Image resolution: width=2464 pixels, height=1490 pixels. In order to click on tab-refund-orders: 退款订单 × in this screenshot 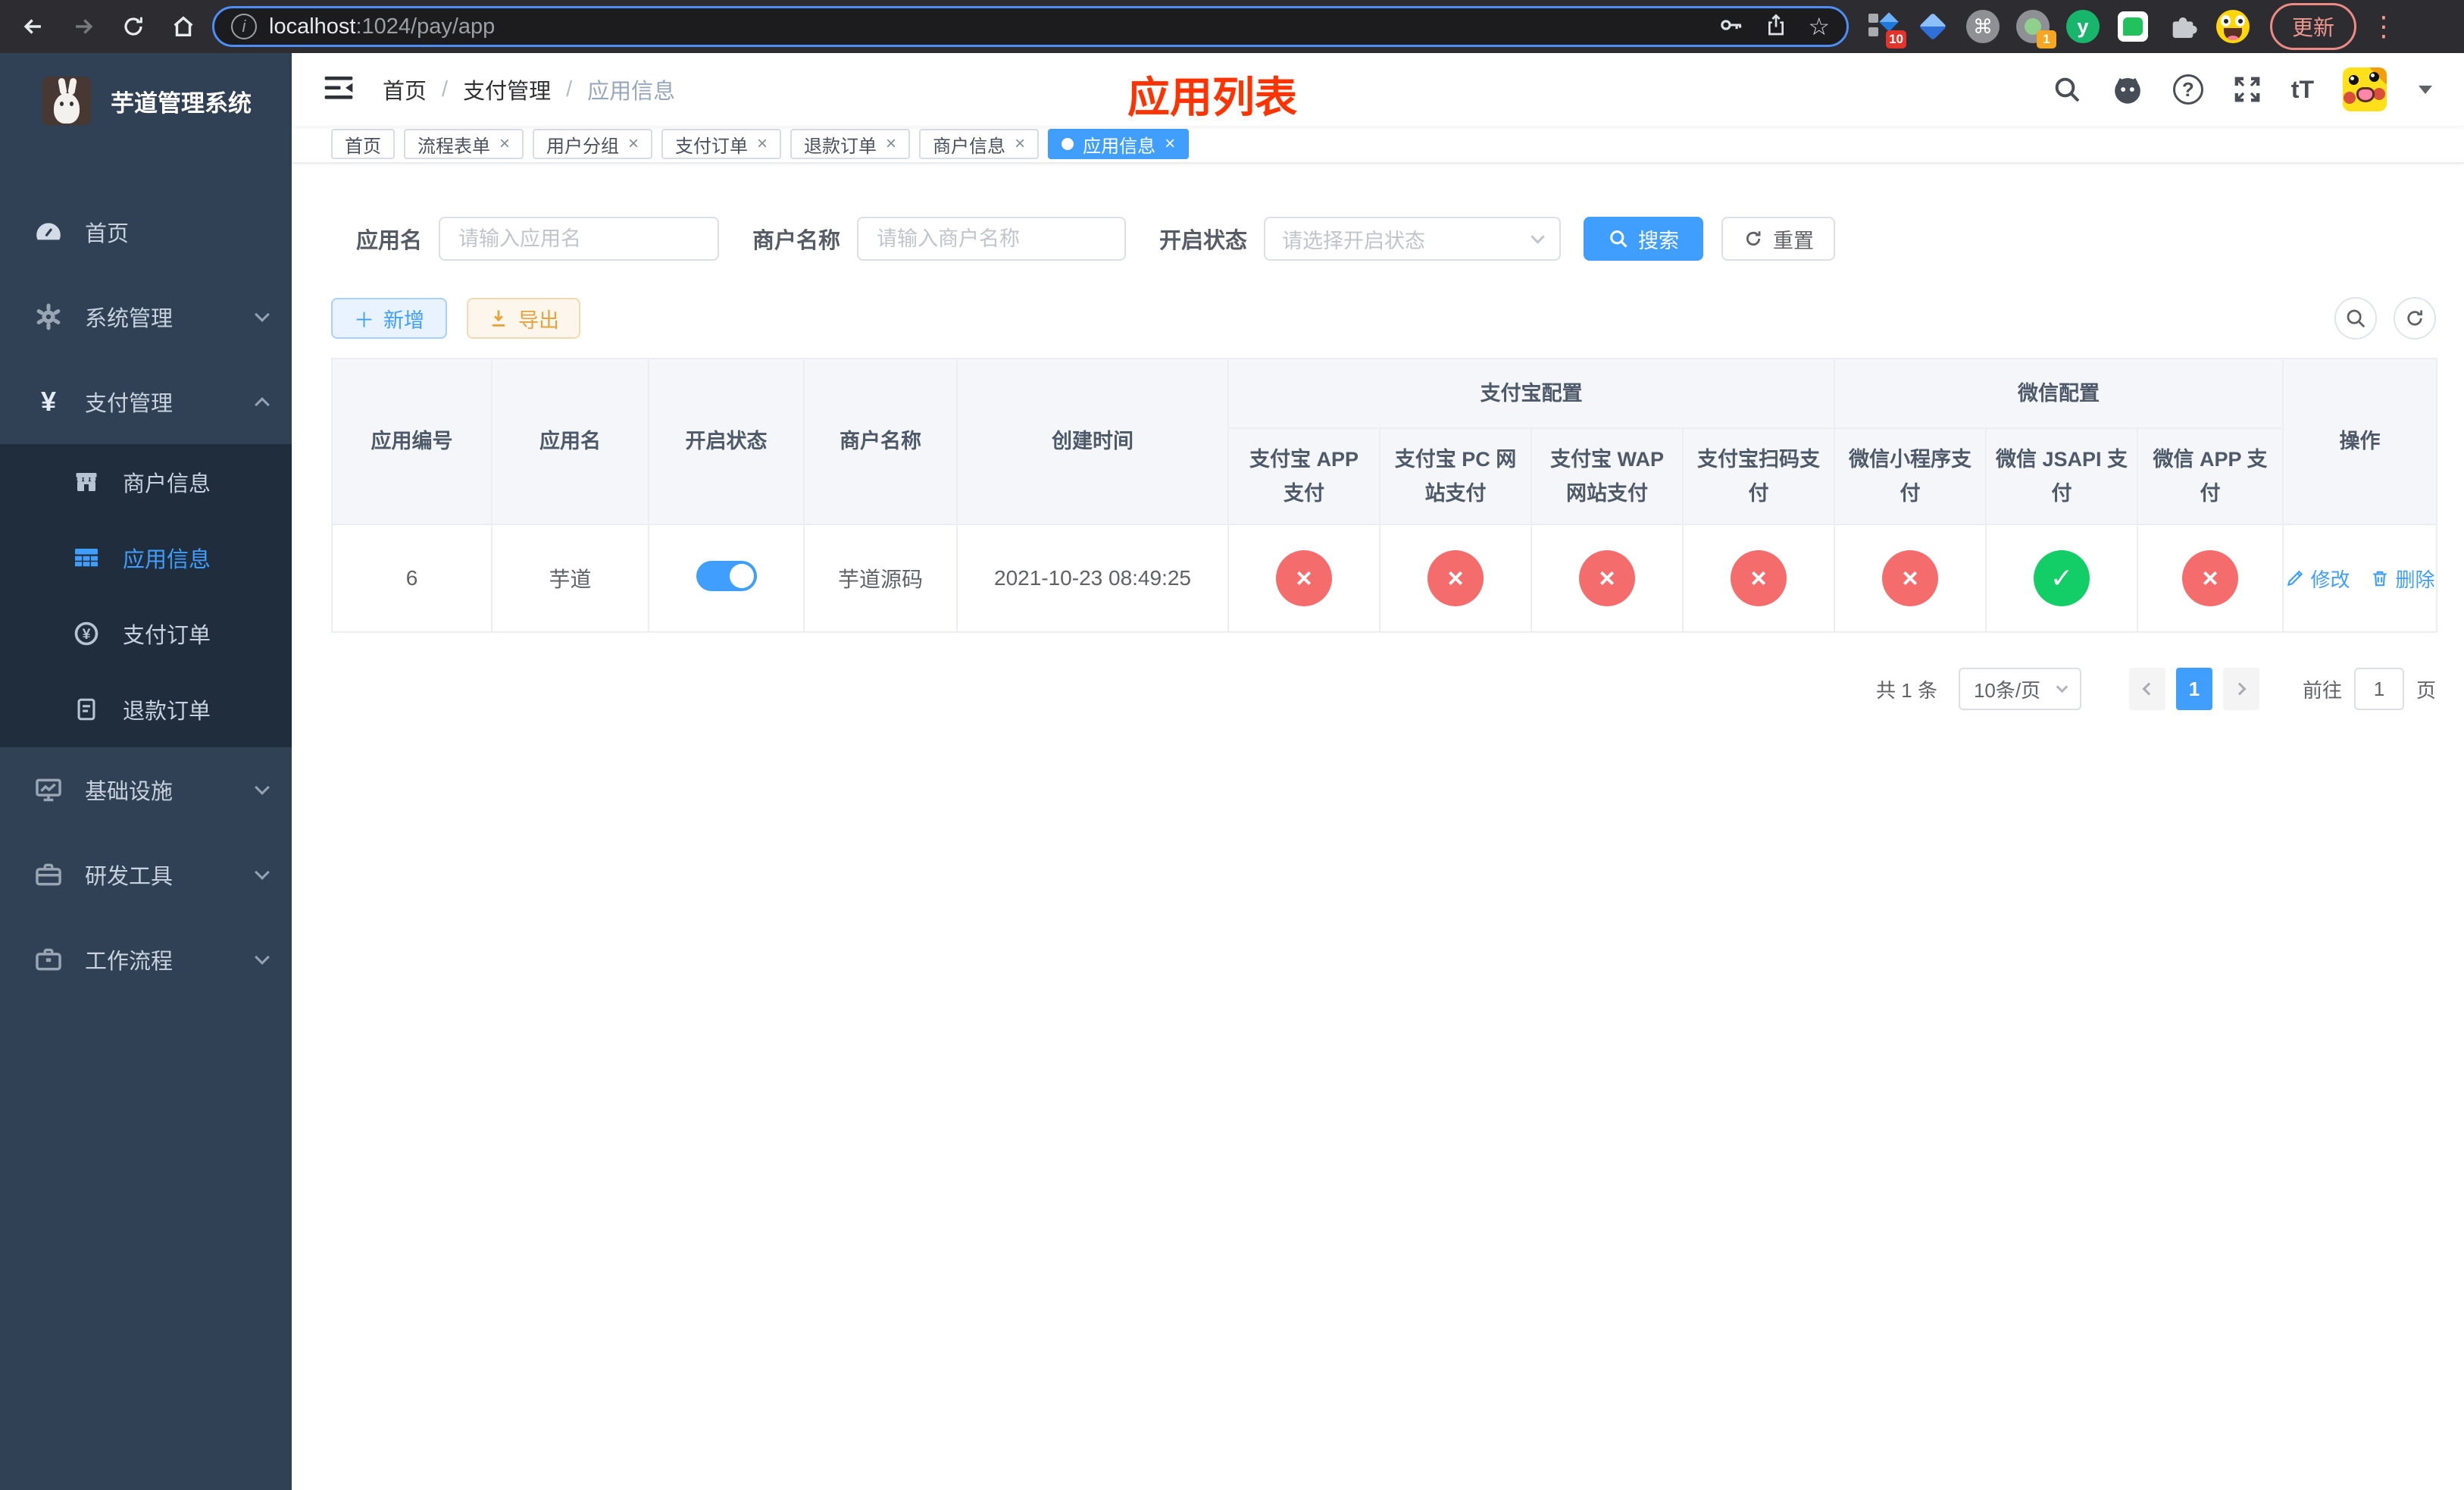, I will do `click(850, 144)`.